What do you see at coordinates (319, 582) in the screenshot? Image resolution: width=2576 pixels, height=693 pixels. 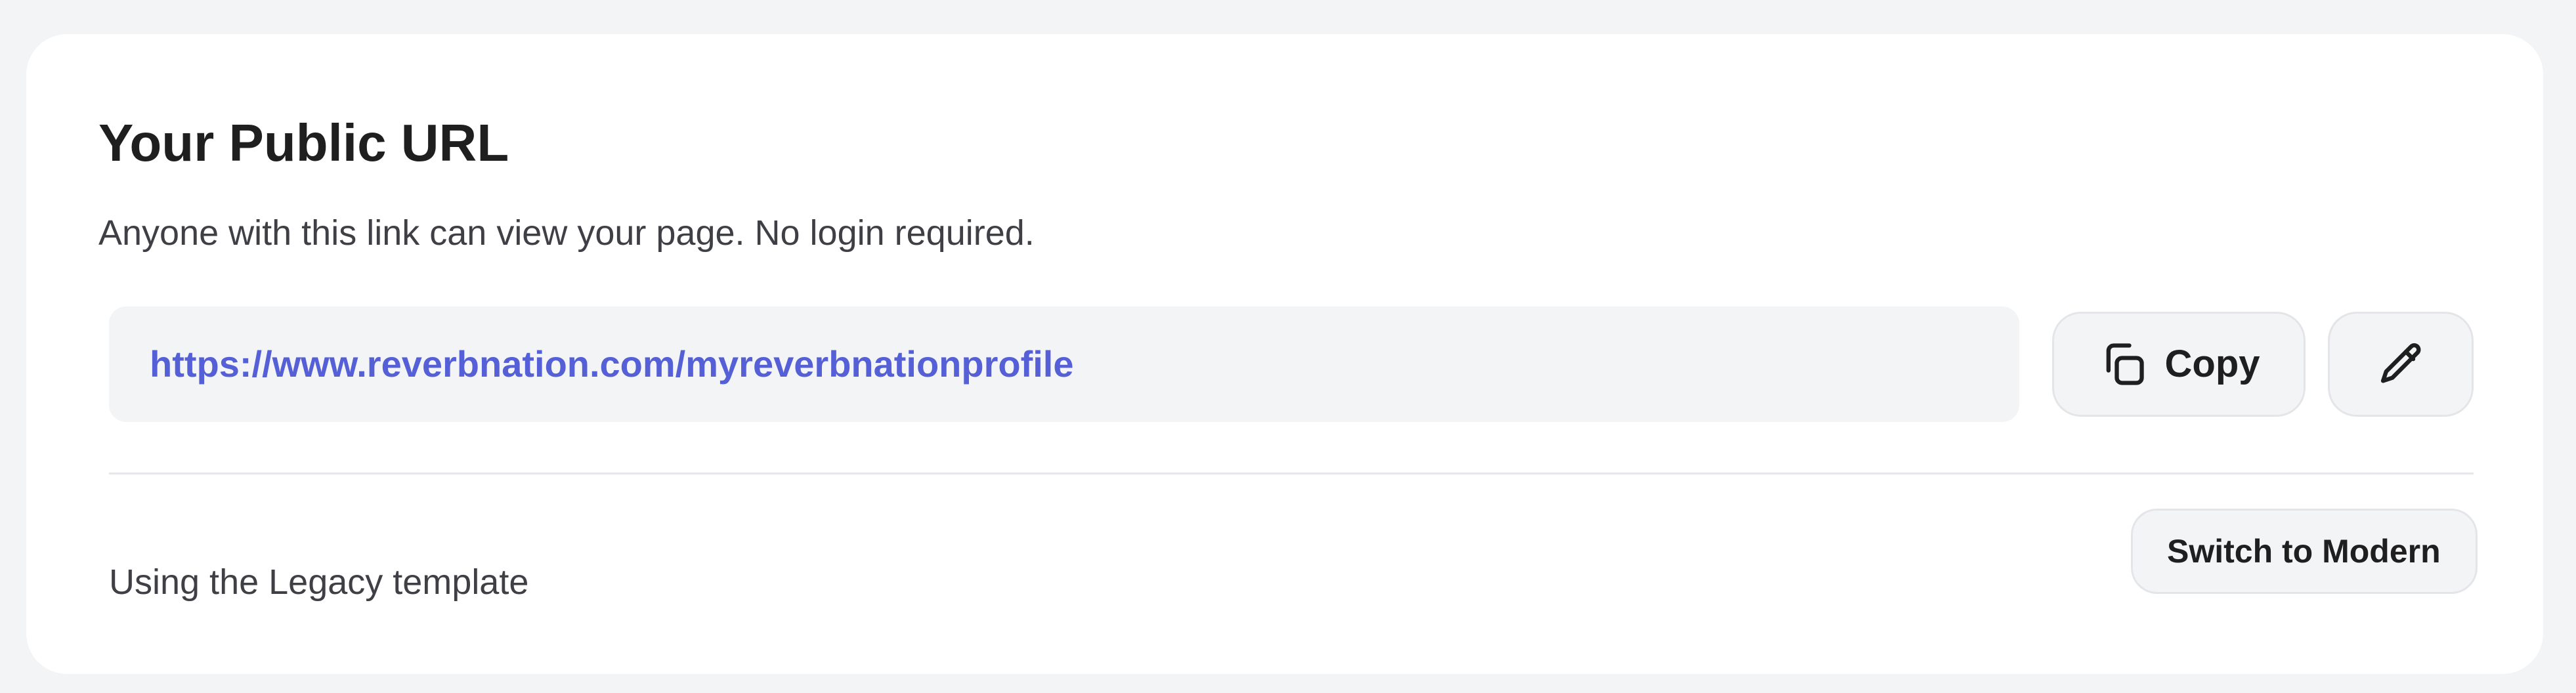 I see `template-status: Using the Legacy template` at bounding box center [319, 582].